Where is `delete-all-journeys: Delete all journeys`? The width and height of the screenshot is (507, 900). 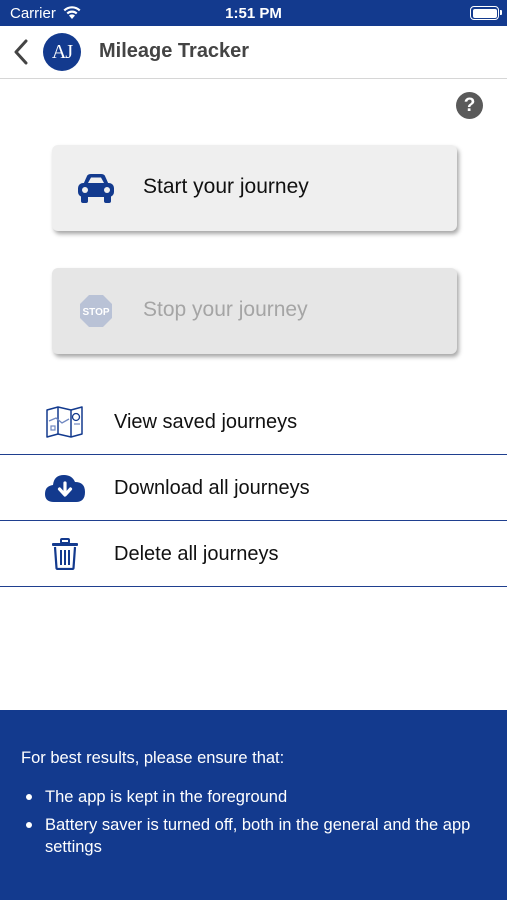 delete-all-journeys: Delete all journeys is located at coordinates (253, 554).